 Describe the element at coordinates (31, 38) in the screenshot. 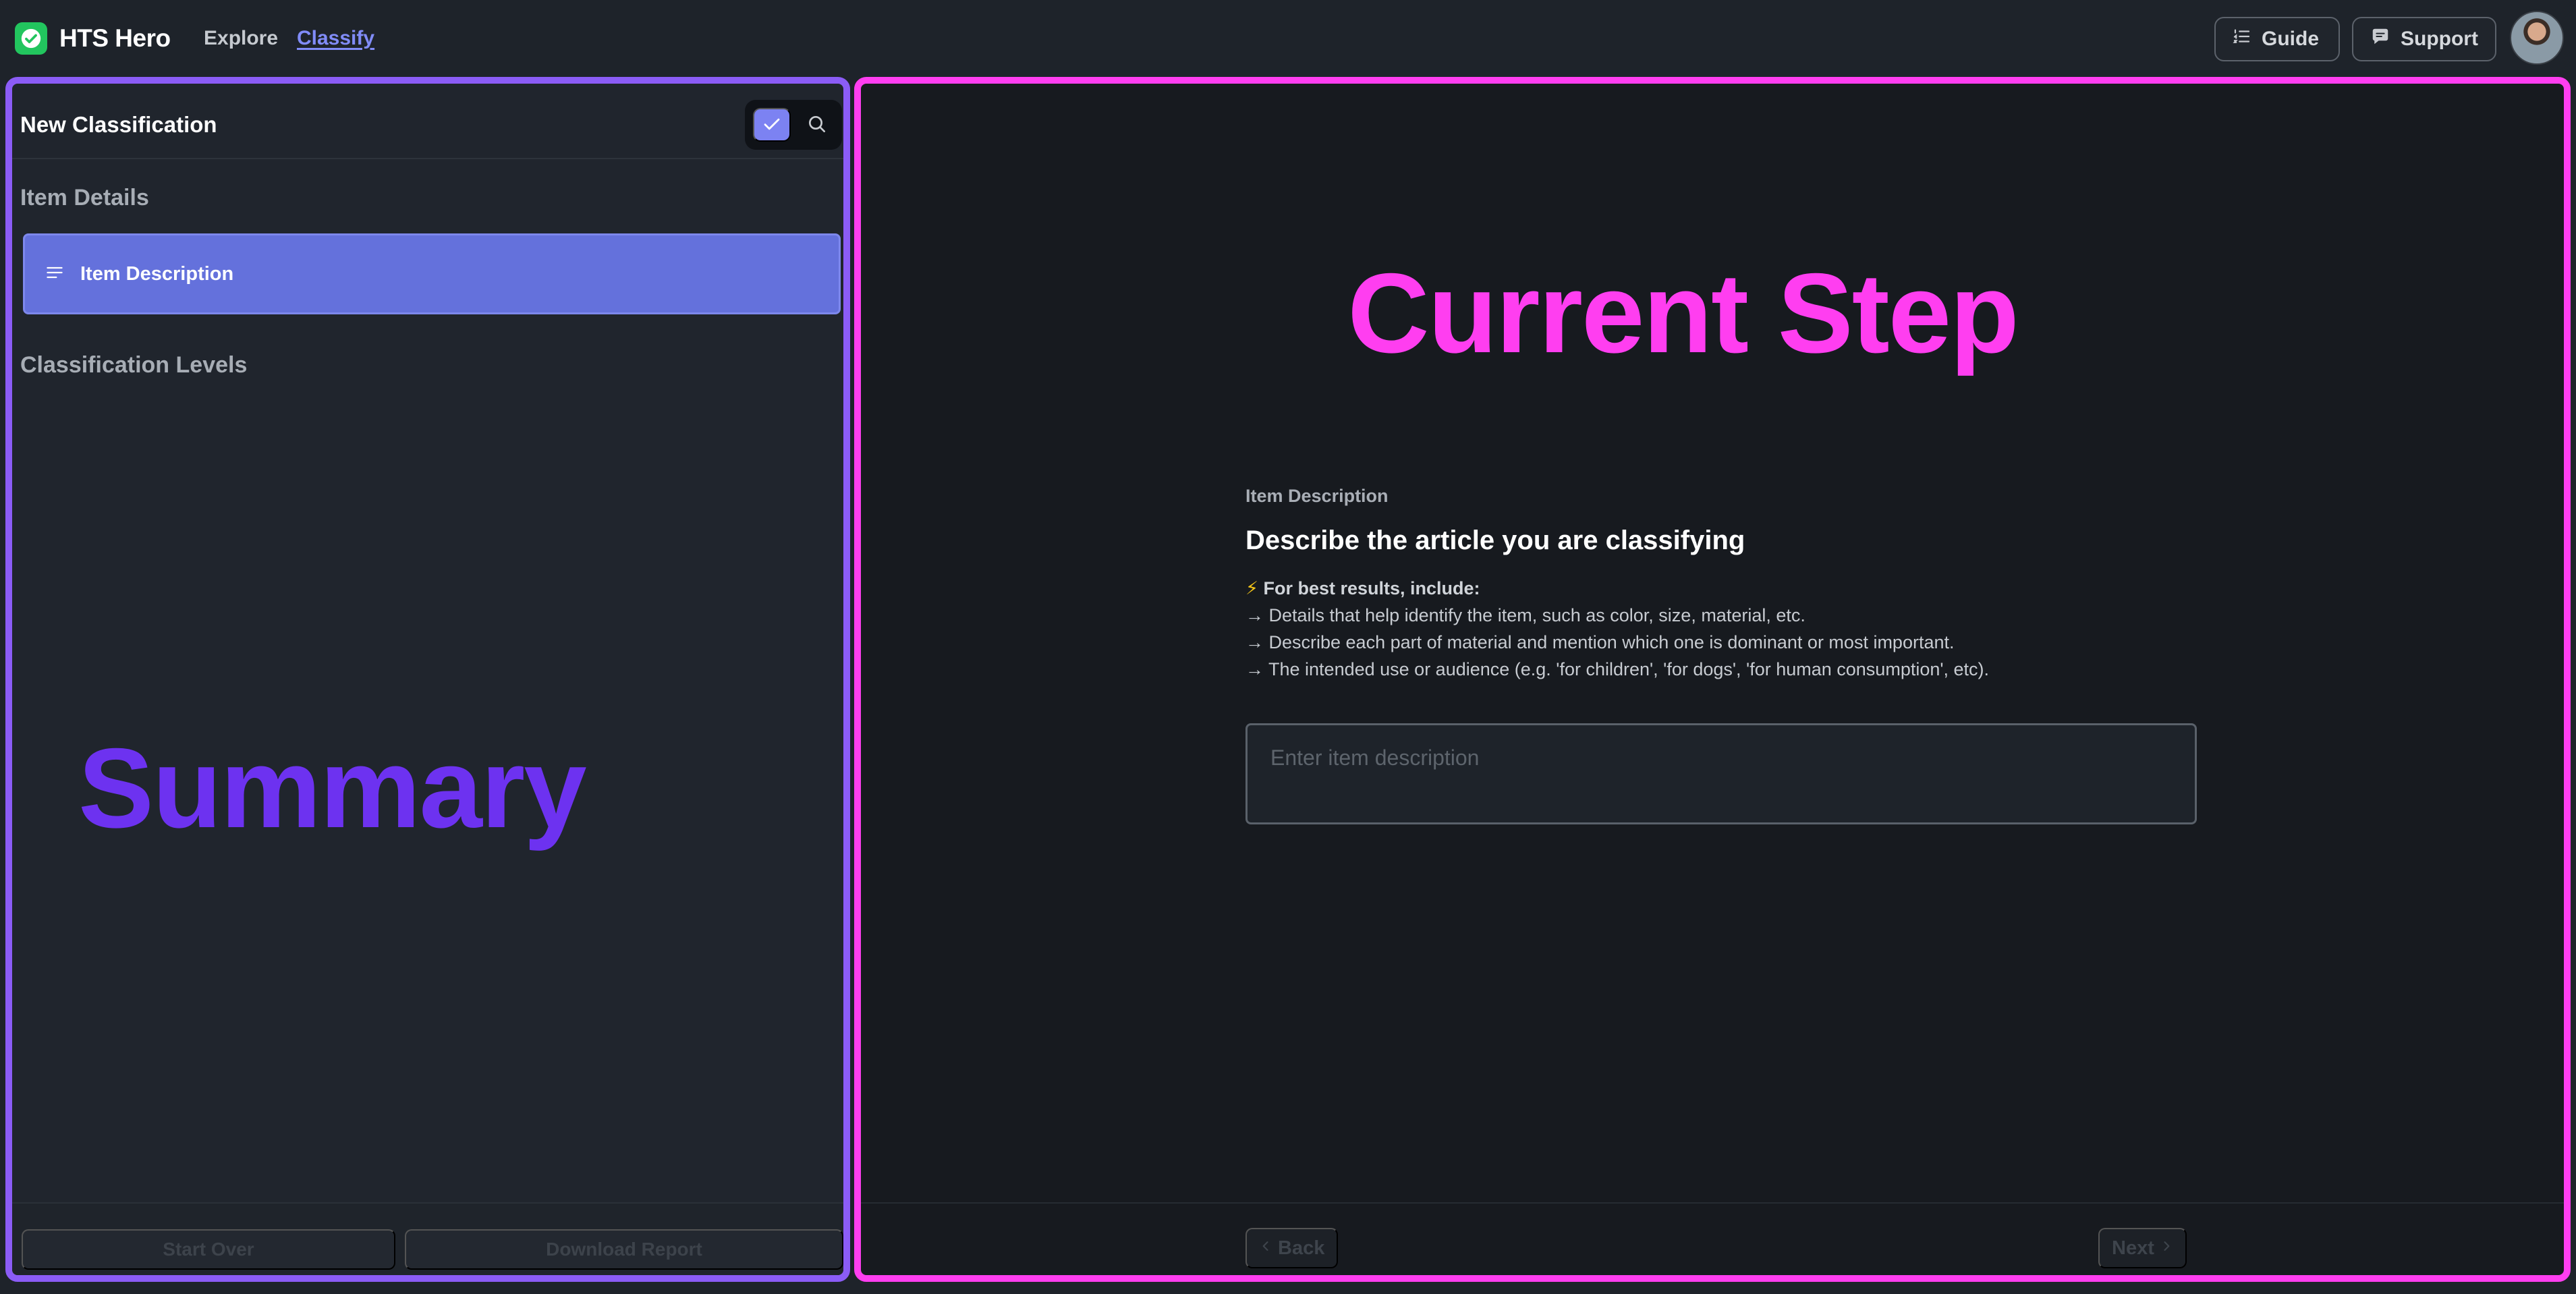

I see `check-badge-icon` at that location.